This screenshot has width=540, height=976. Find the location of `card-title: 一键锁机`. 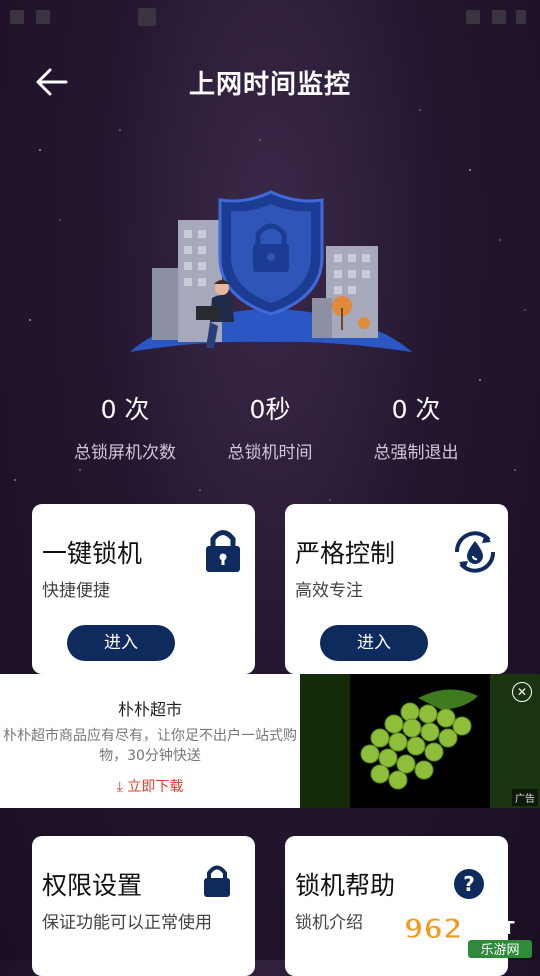

card-title: 一键锁机 is located at coordinates (92, 553).